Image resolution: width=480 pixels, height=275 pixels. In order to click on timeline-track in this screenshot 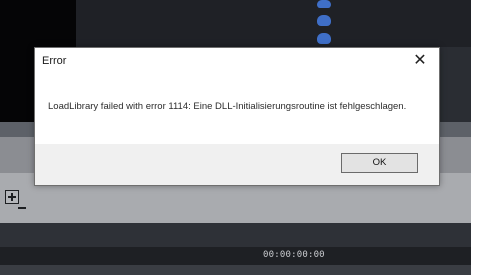, I will do `click(235, 235)`.